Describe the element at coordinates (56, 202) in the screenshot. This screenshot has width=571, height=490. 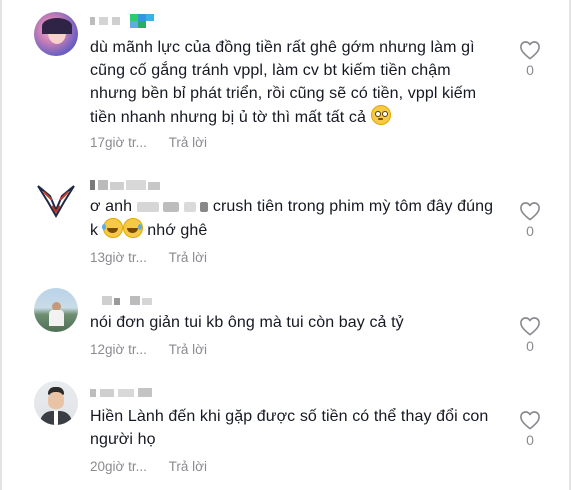
I see `fox-mask-icon` at that location.